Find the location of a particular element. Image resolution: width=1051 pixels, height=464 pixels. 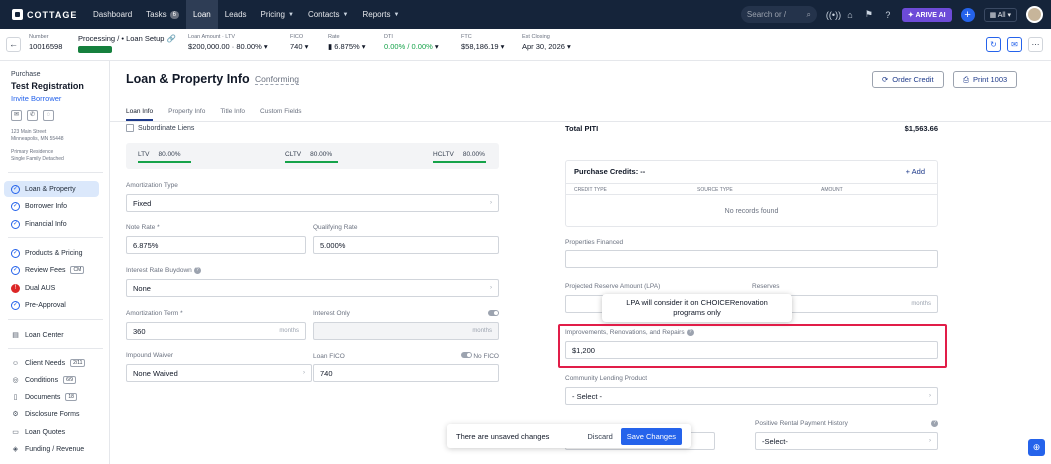

checkbox-label: Subordinate Liens is located at coordinates (166, 128).